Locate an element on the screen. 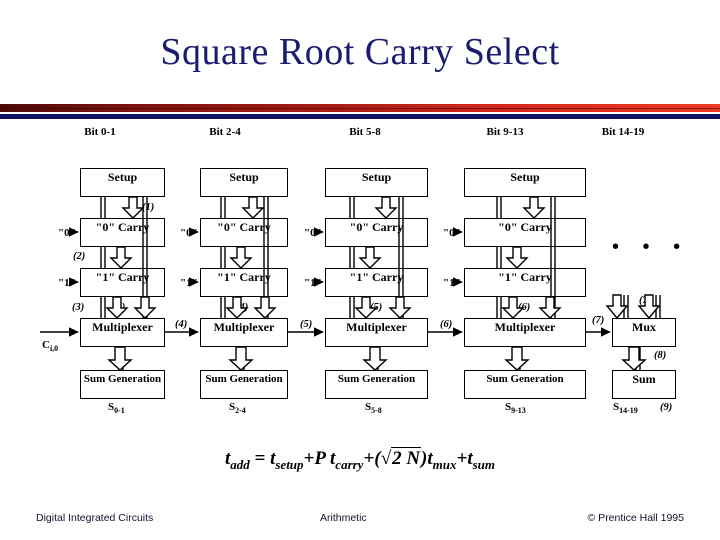  sum-subscript-col4: 9-13 is located at coordinates (518, 411).